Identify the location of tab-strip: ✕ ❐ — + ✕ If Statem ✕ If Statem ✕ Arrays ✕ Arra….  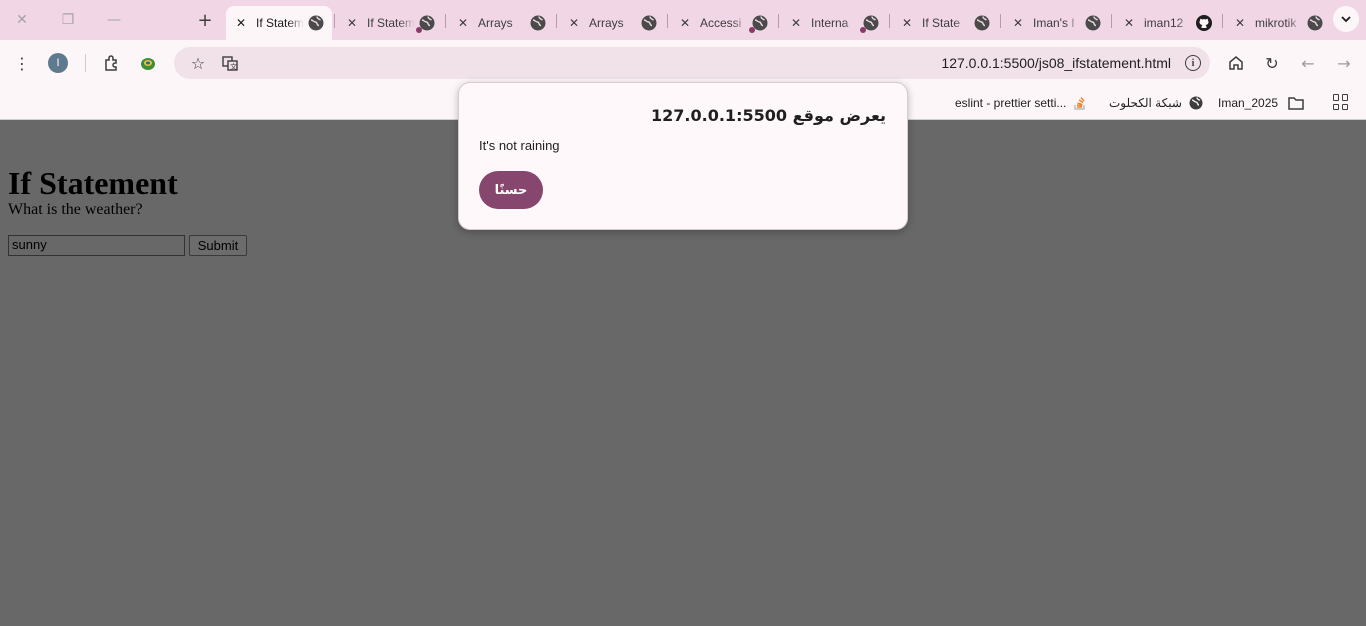
(683, 20).